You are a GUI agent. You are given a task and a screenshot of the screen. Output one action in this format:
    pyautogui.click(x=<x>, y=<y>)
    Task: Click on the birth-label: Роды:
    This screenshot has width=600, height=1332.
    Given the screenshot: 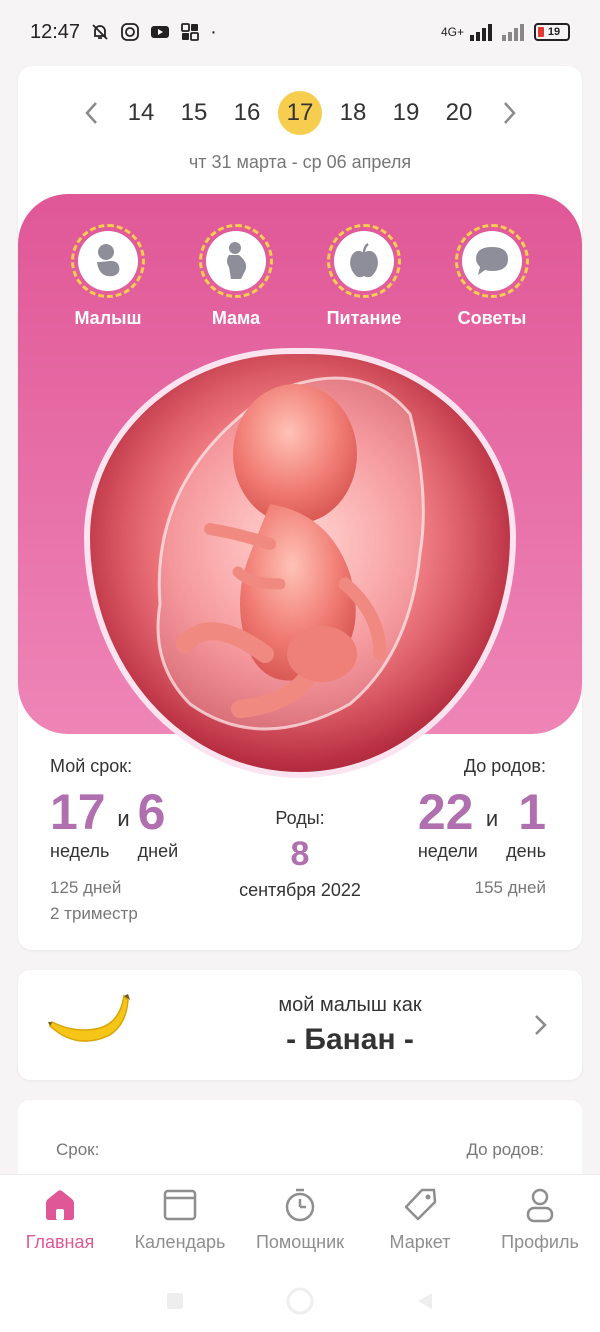 What is the action you would take?
    pyautogui.click(x=300, y=818)
    